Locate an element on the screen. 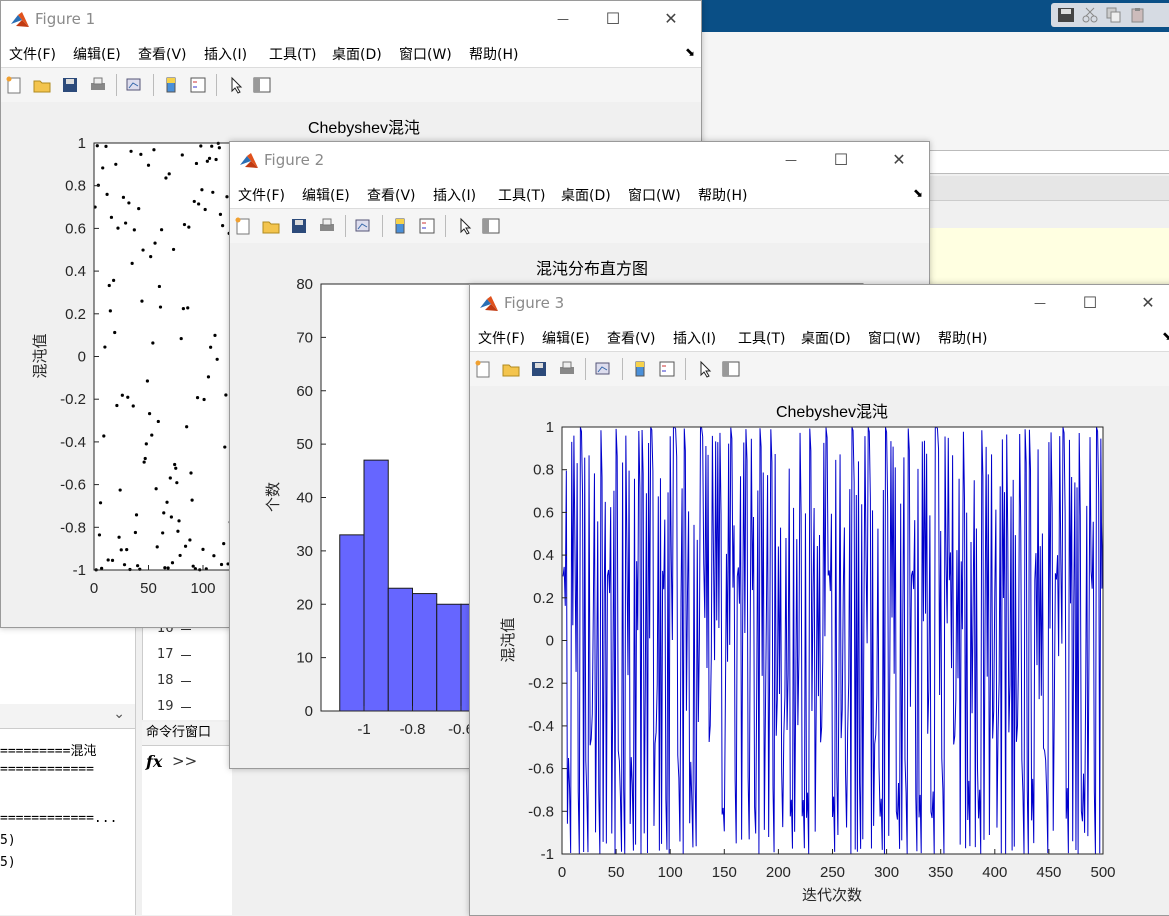 Image resolution: width=1169 pixels, height=916 pixels. cut-icon is located at coordinates (1090, 15).